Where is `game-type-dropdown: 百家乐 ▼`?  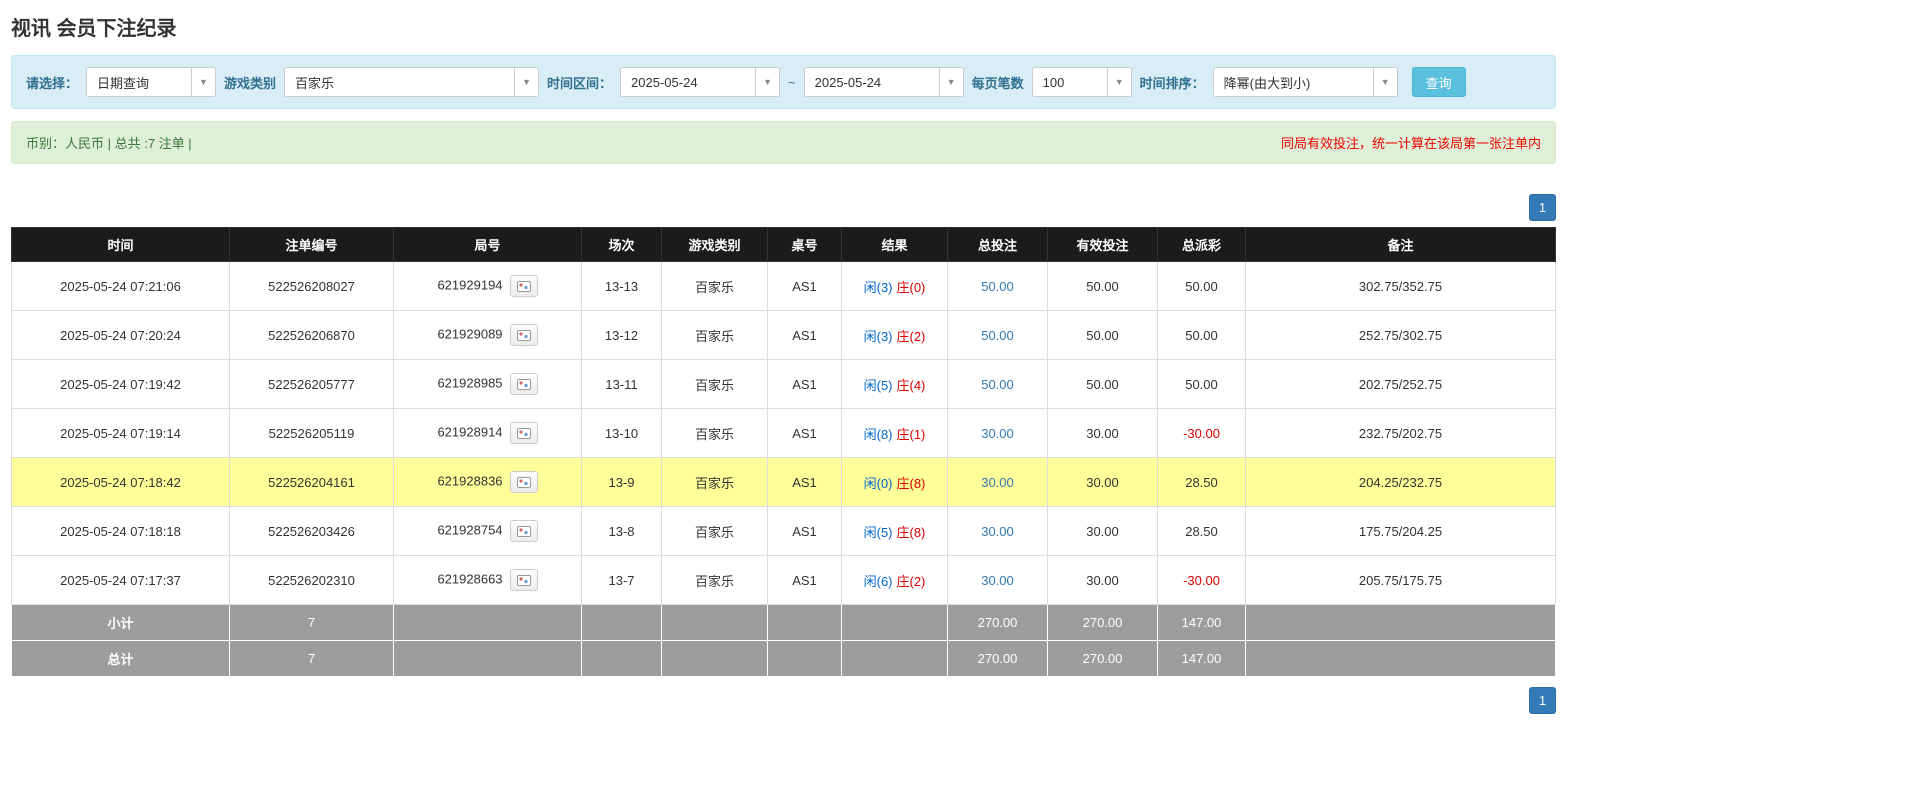
game-type-dropdown: 百家乐 ▼ is located at coordinates (412, 82).